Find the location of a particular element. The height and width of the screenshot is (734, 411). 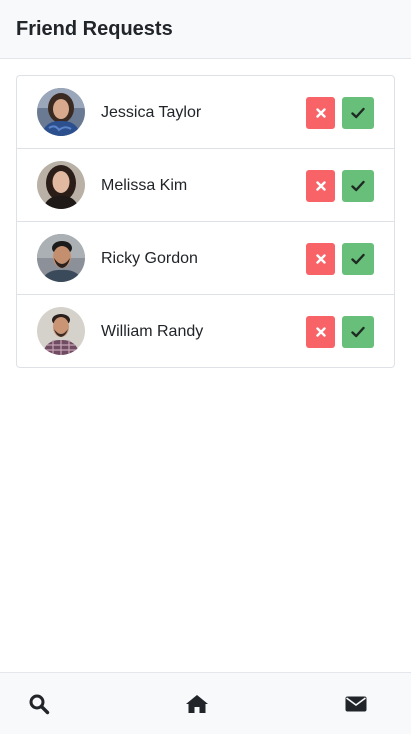

requester-name: Ricky Gordon is located at coordinates (149, 258).